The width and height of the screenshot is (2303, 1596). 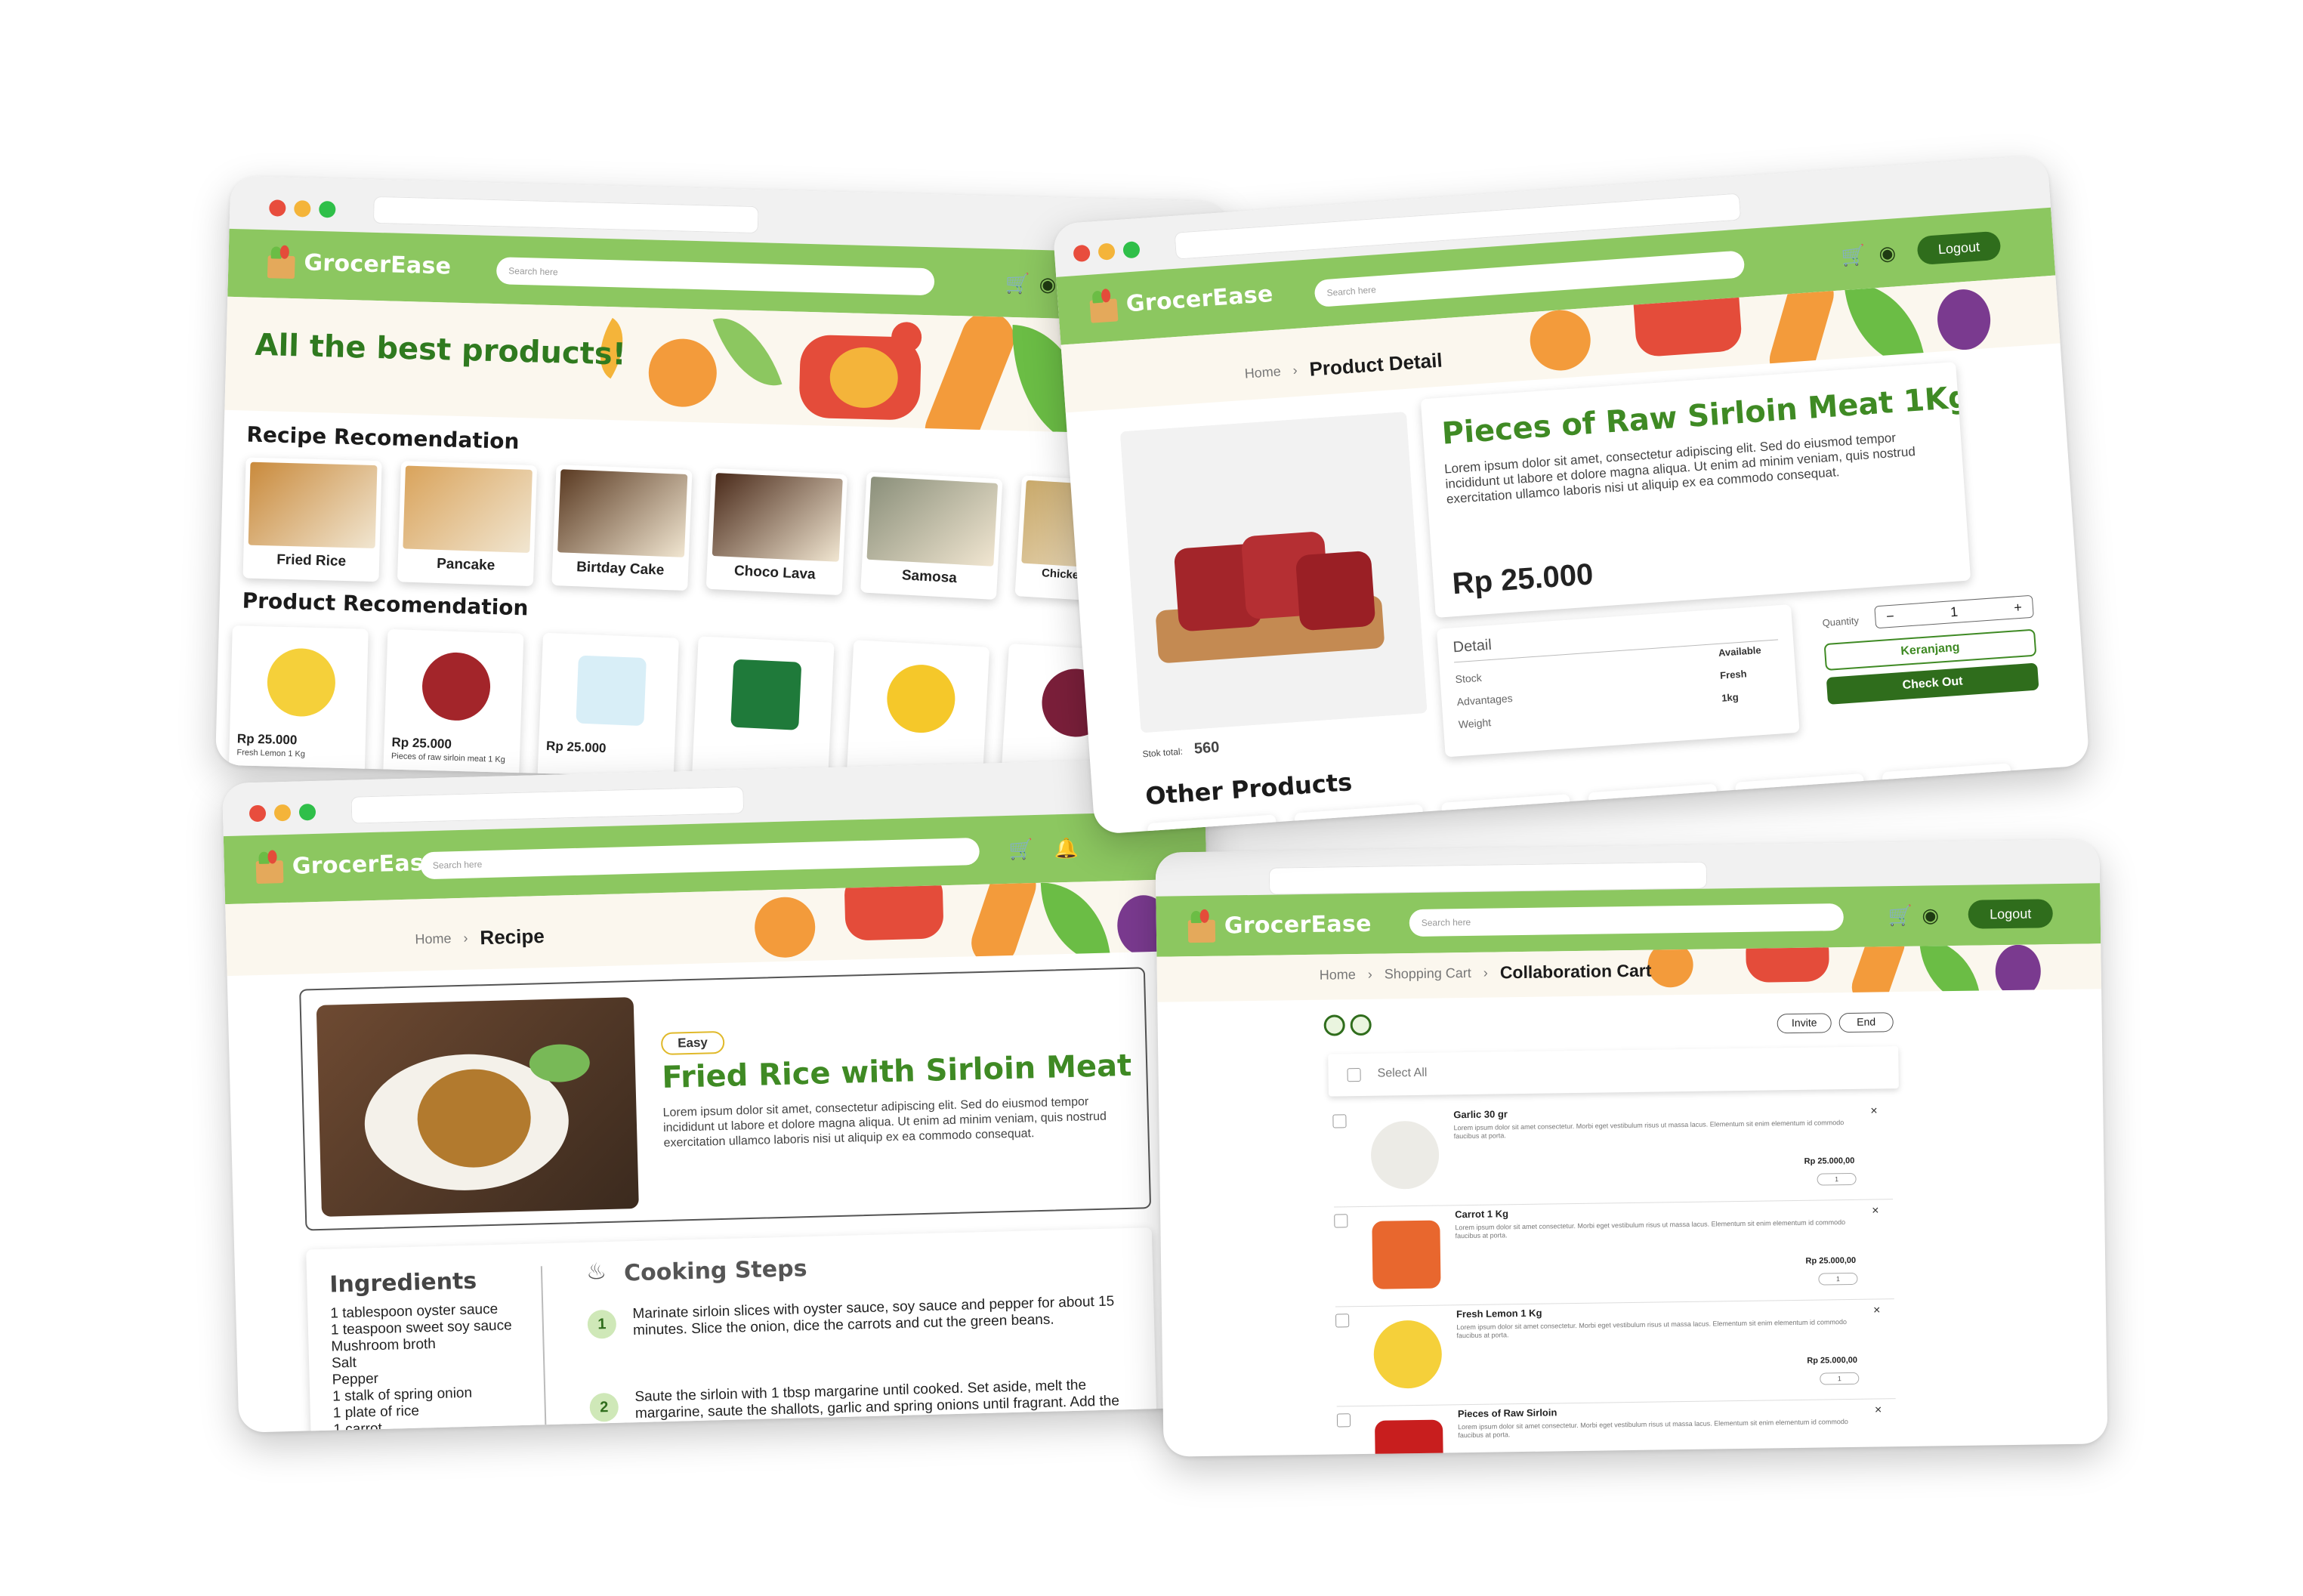 What do you see at coordinates (1804, 1023) in the screenshot?
I see `invite-button: Invite` at bounding box center [1804, 1023].